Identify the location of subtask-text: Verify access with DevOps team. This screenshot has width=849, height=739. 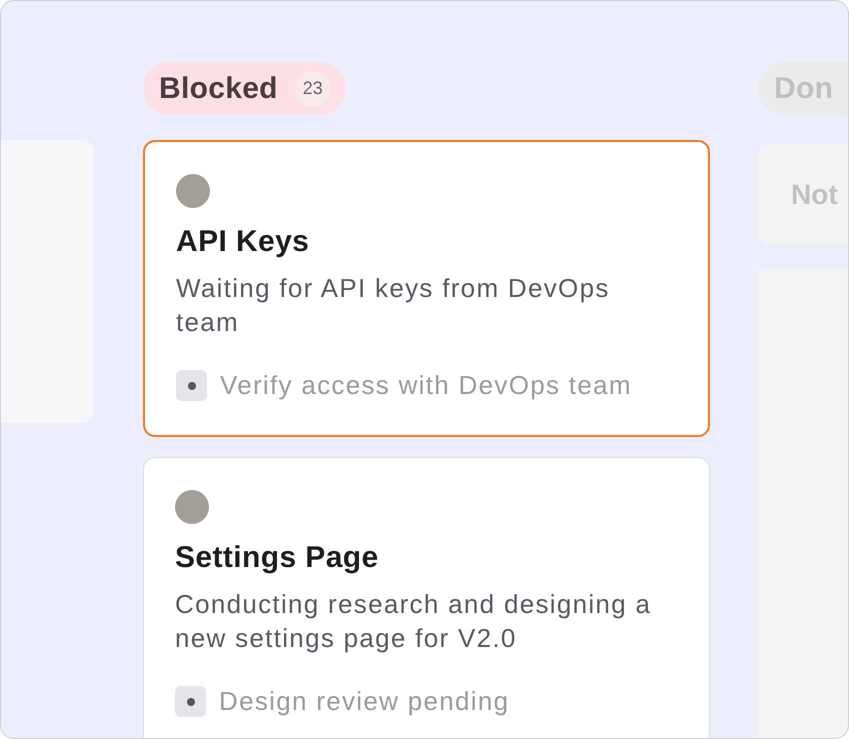
(426, 385).